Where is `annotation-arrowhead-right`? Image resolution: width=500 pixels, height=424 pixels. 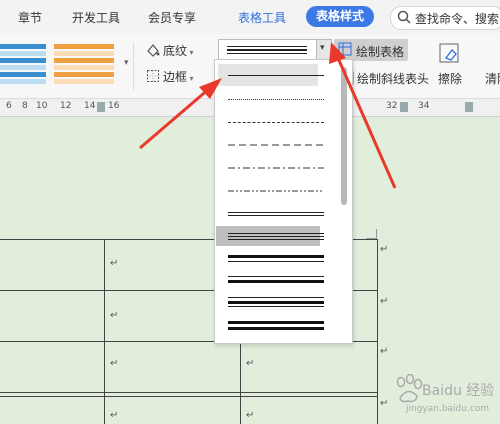
annotation-arrowhead-right is located at coordinates (337, 53).